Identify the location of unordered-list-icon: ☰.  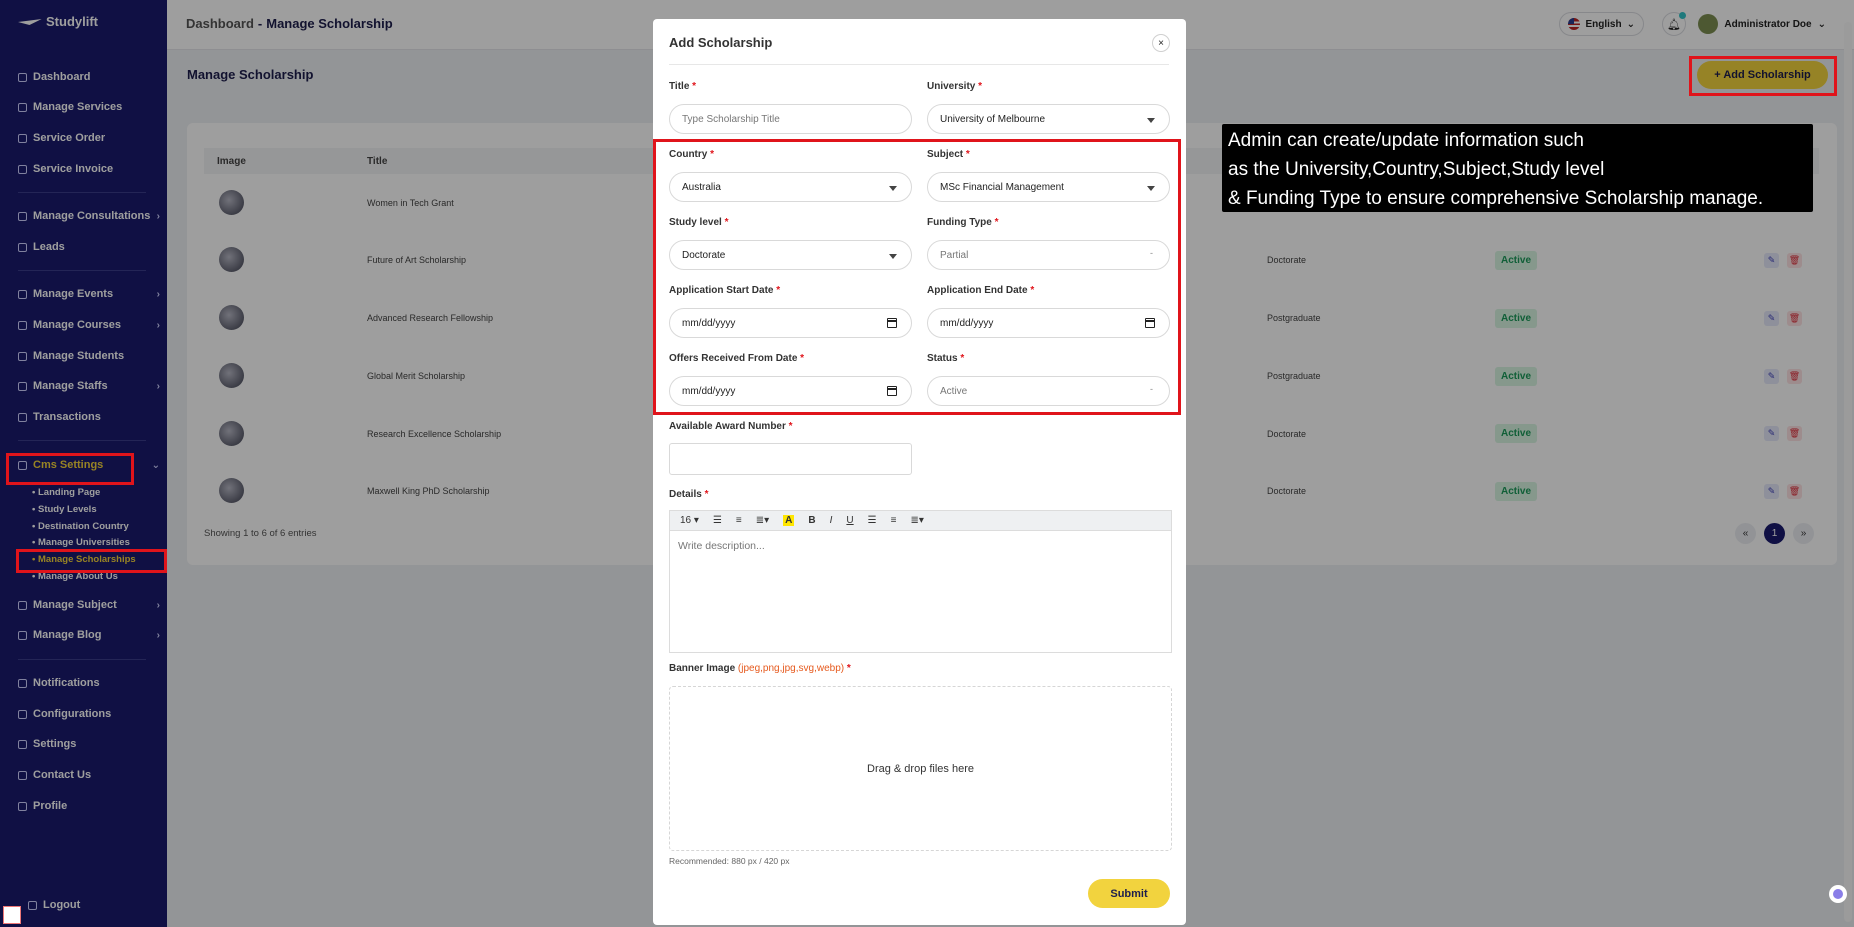
(872, 520).